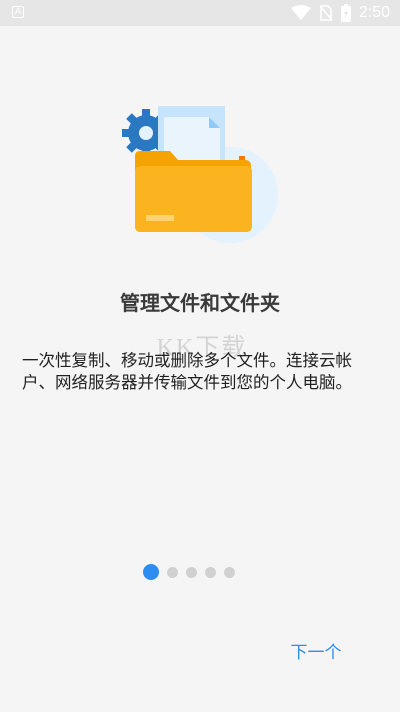 The image size is (400, 712). I want to click on battery-charging-icon, so click(345, 13).